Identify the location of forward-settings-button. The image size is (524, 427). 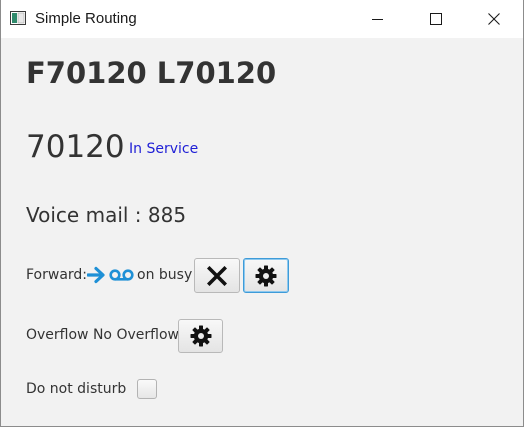
(266, 275).